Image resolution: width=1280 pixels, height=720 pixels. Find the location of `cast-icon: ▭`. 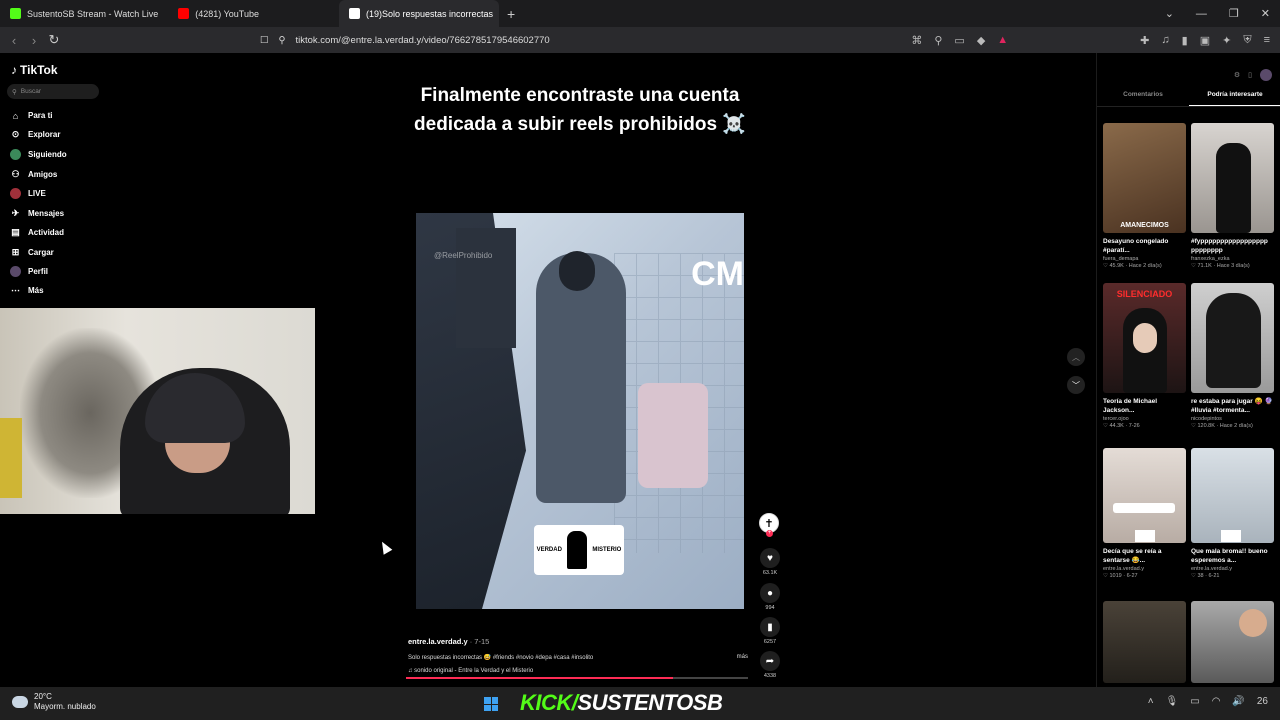

cast-icon: ▭ is located at coordinates (959, 40).